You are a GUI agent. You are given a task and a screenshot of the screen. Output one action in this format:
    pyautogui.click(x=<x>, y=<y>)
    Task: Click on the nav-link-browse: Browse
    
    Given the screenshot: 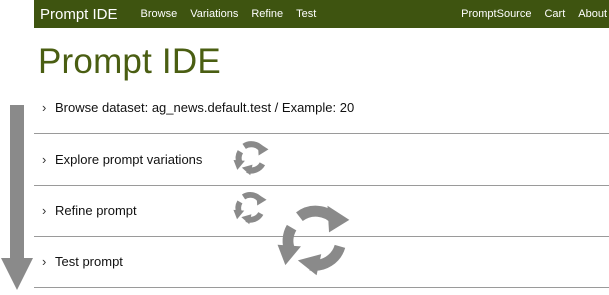 What is the action you would take?
    pyautogui.click(x=159, y=14)
    